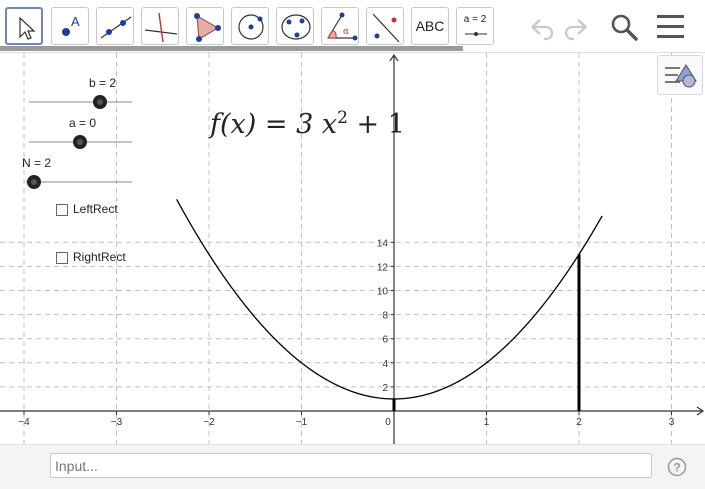 Image resolution: width=705 pixels, height=489 pixels. I want to click on svg-text: A, so click(75, 21).